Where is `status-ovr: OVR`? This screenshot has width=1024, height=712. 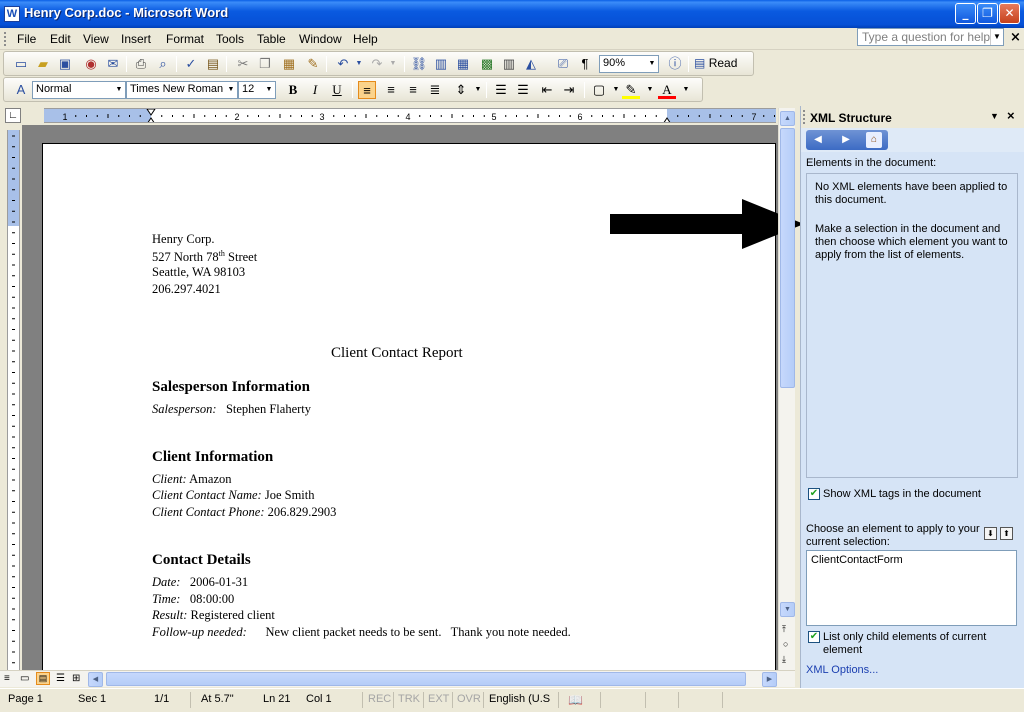
status-ovr: OVR is located at coordinates (469, 699).